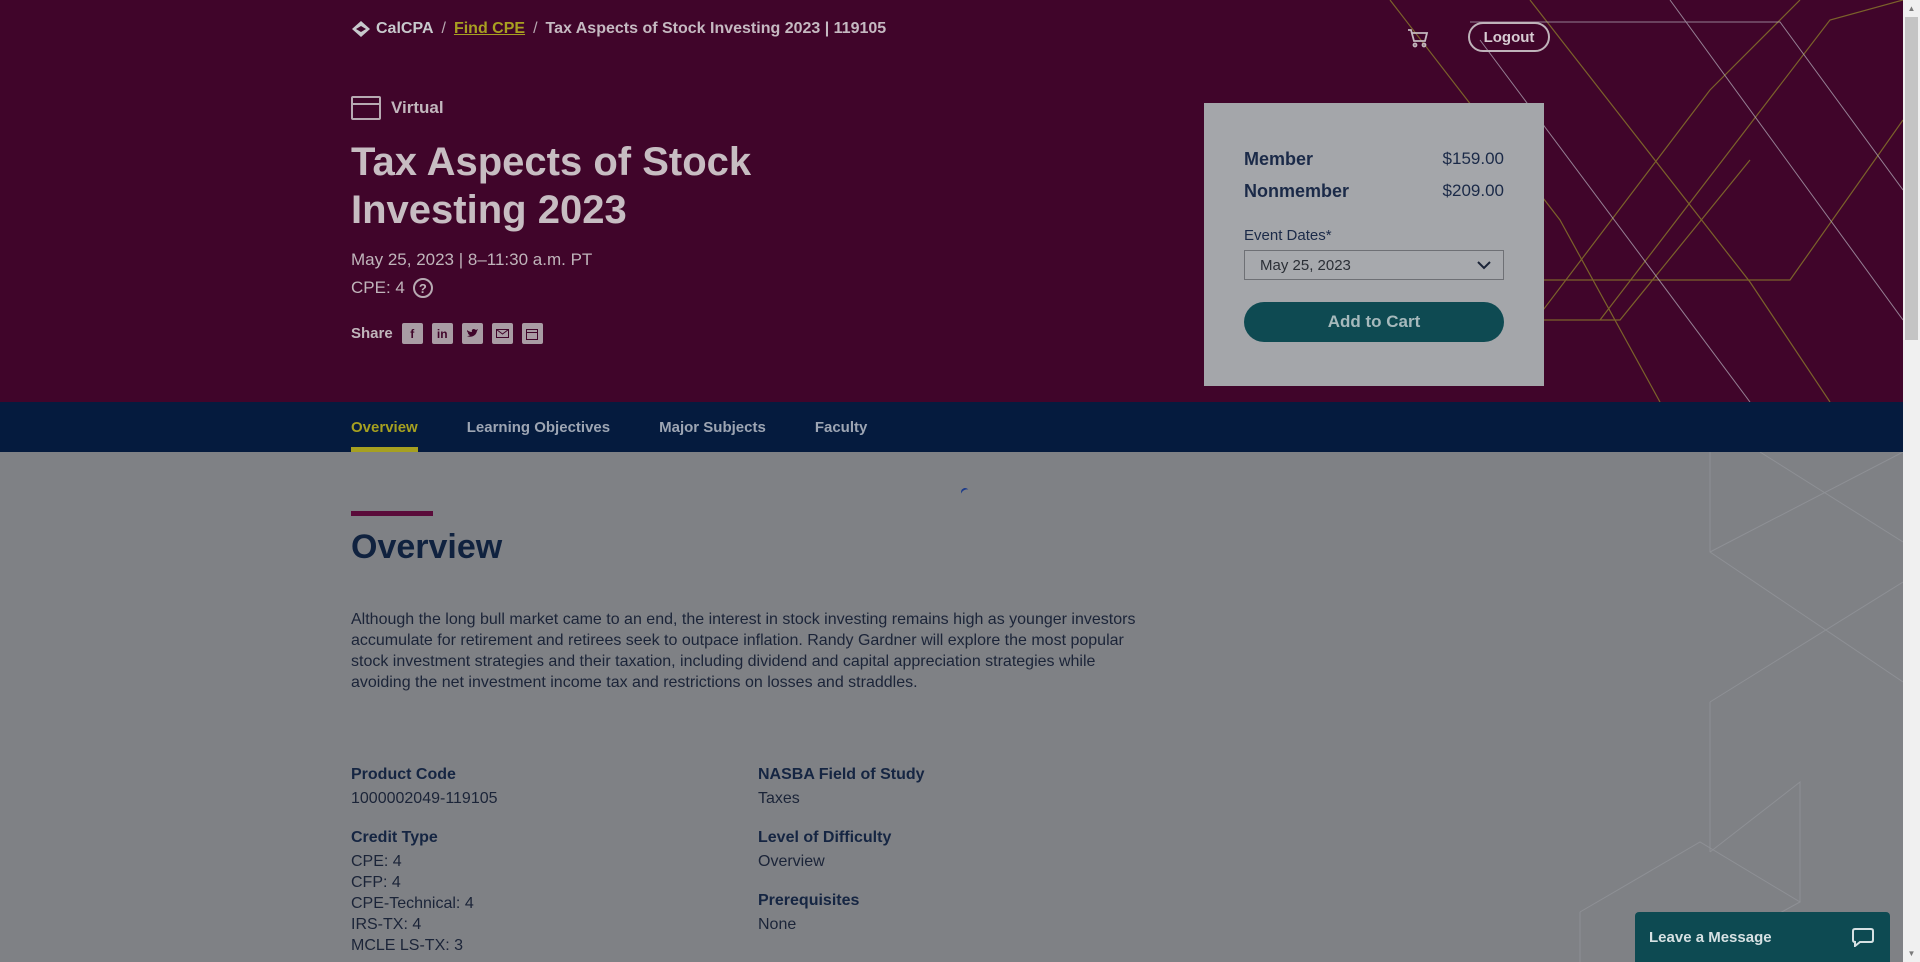  What do you see at coordinates (1297, 190) in the screenshot?
I see `nonmember-label: Nonmember` at bounding box center [1297, 190].